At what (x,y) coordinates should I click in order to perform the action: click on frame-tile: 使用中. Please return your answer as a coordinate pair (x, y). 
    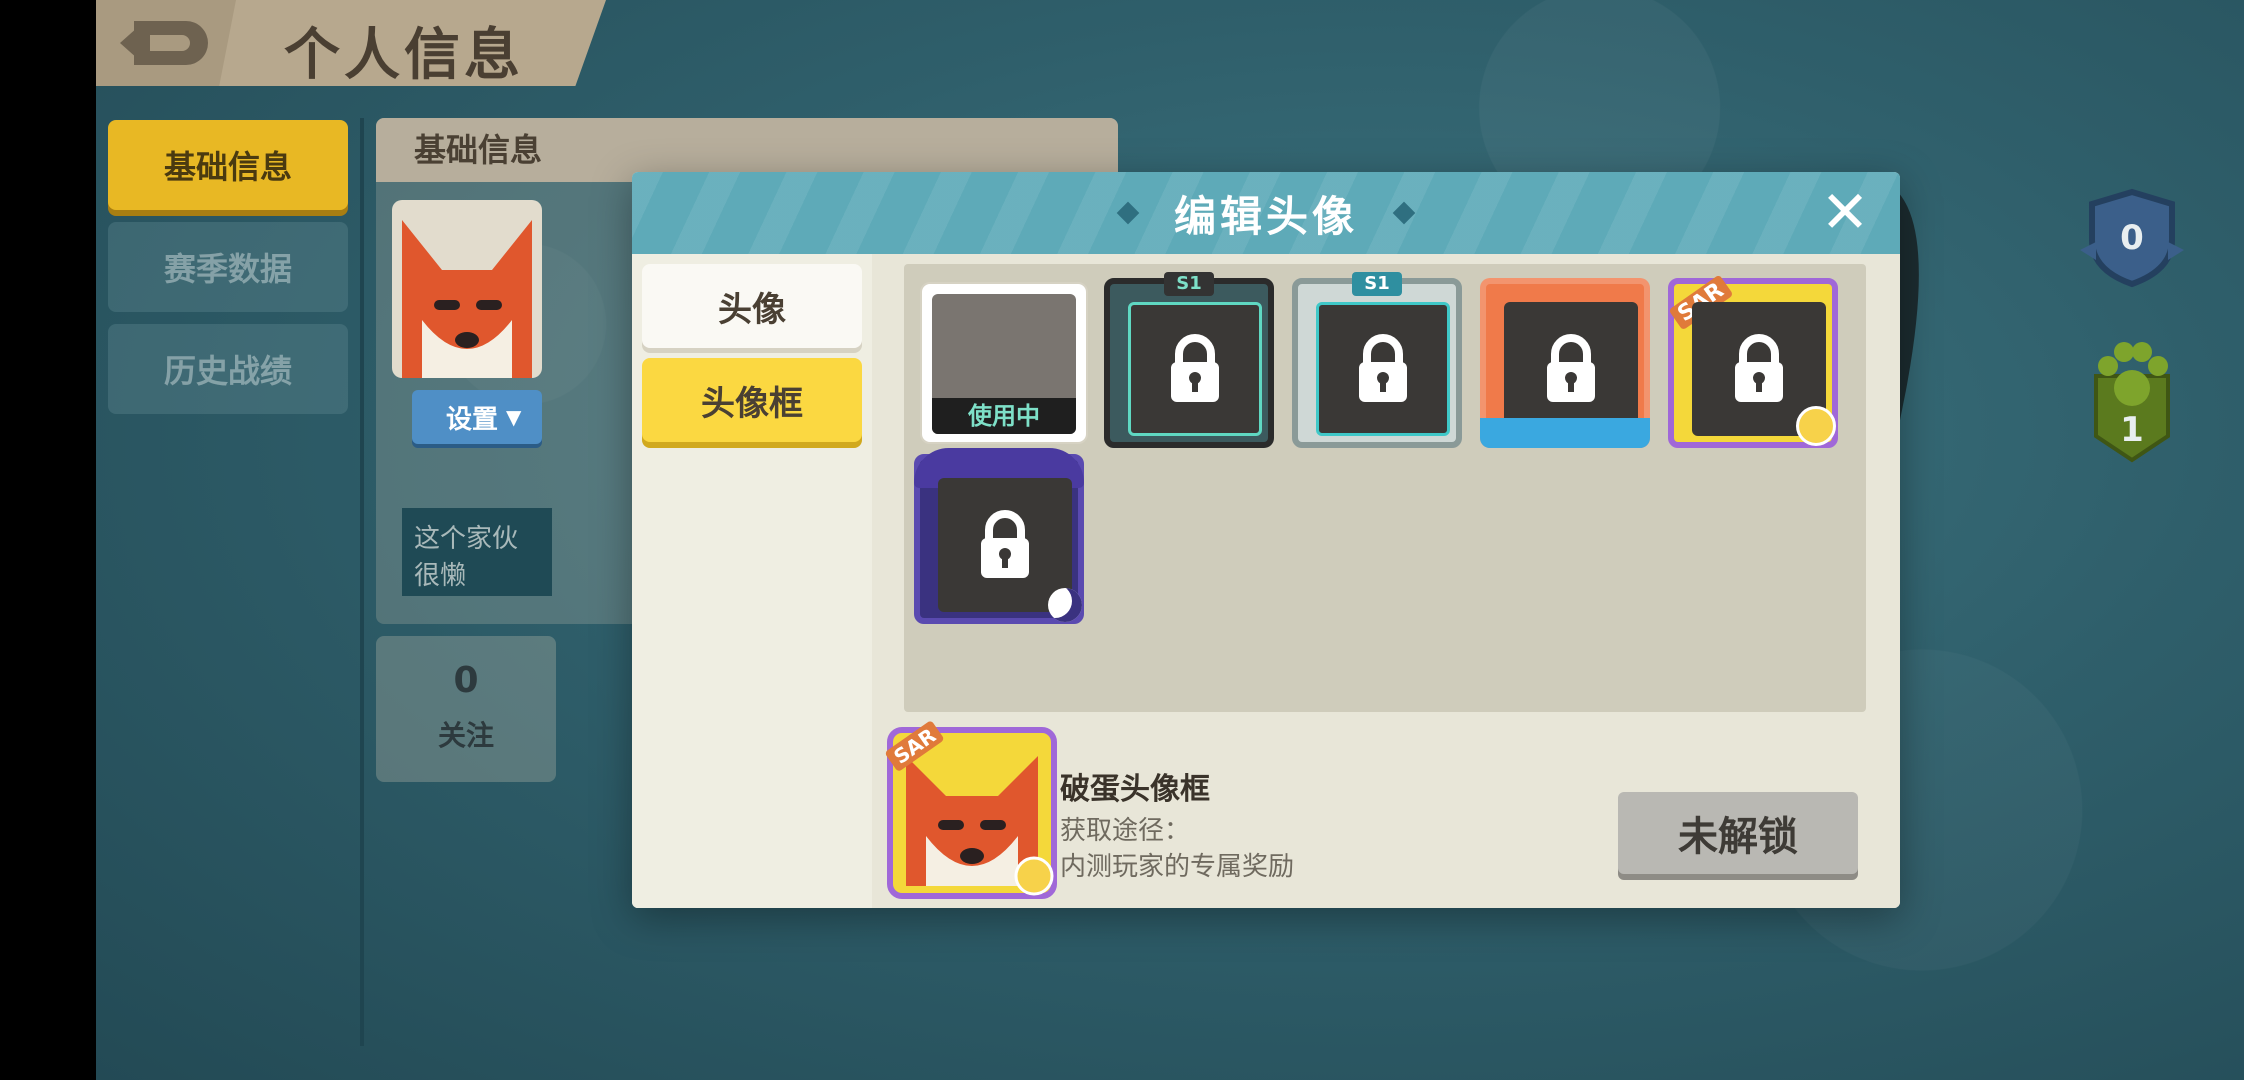
    Looking at the image, I should click on (1004, 363).